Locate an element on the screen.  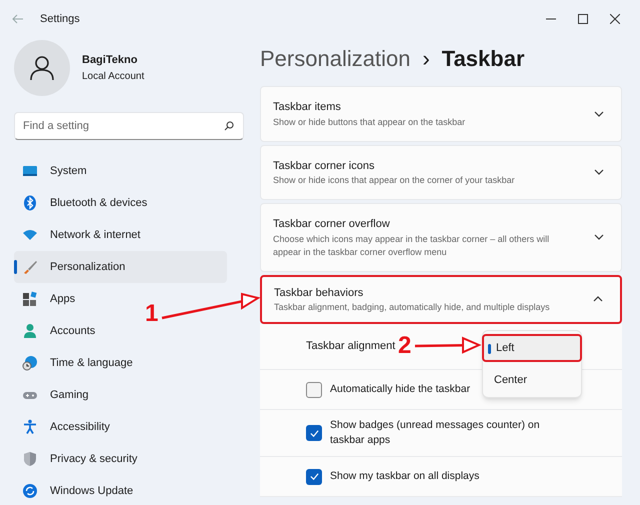
setting-label: Taskbar alignment is located at coordinates (351, 346).